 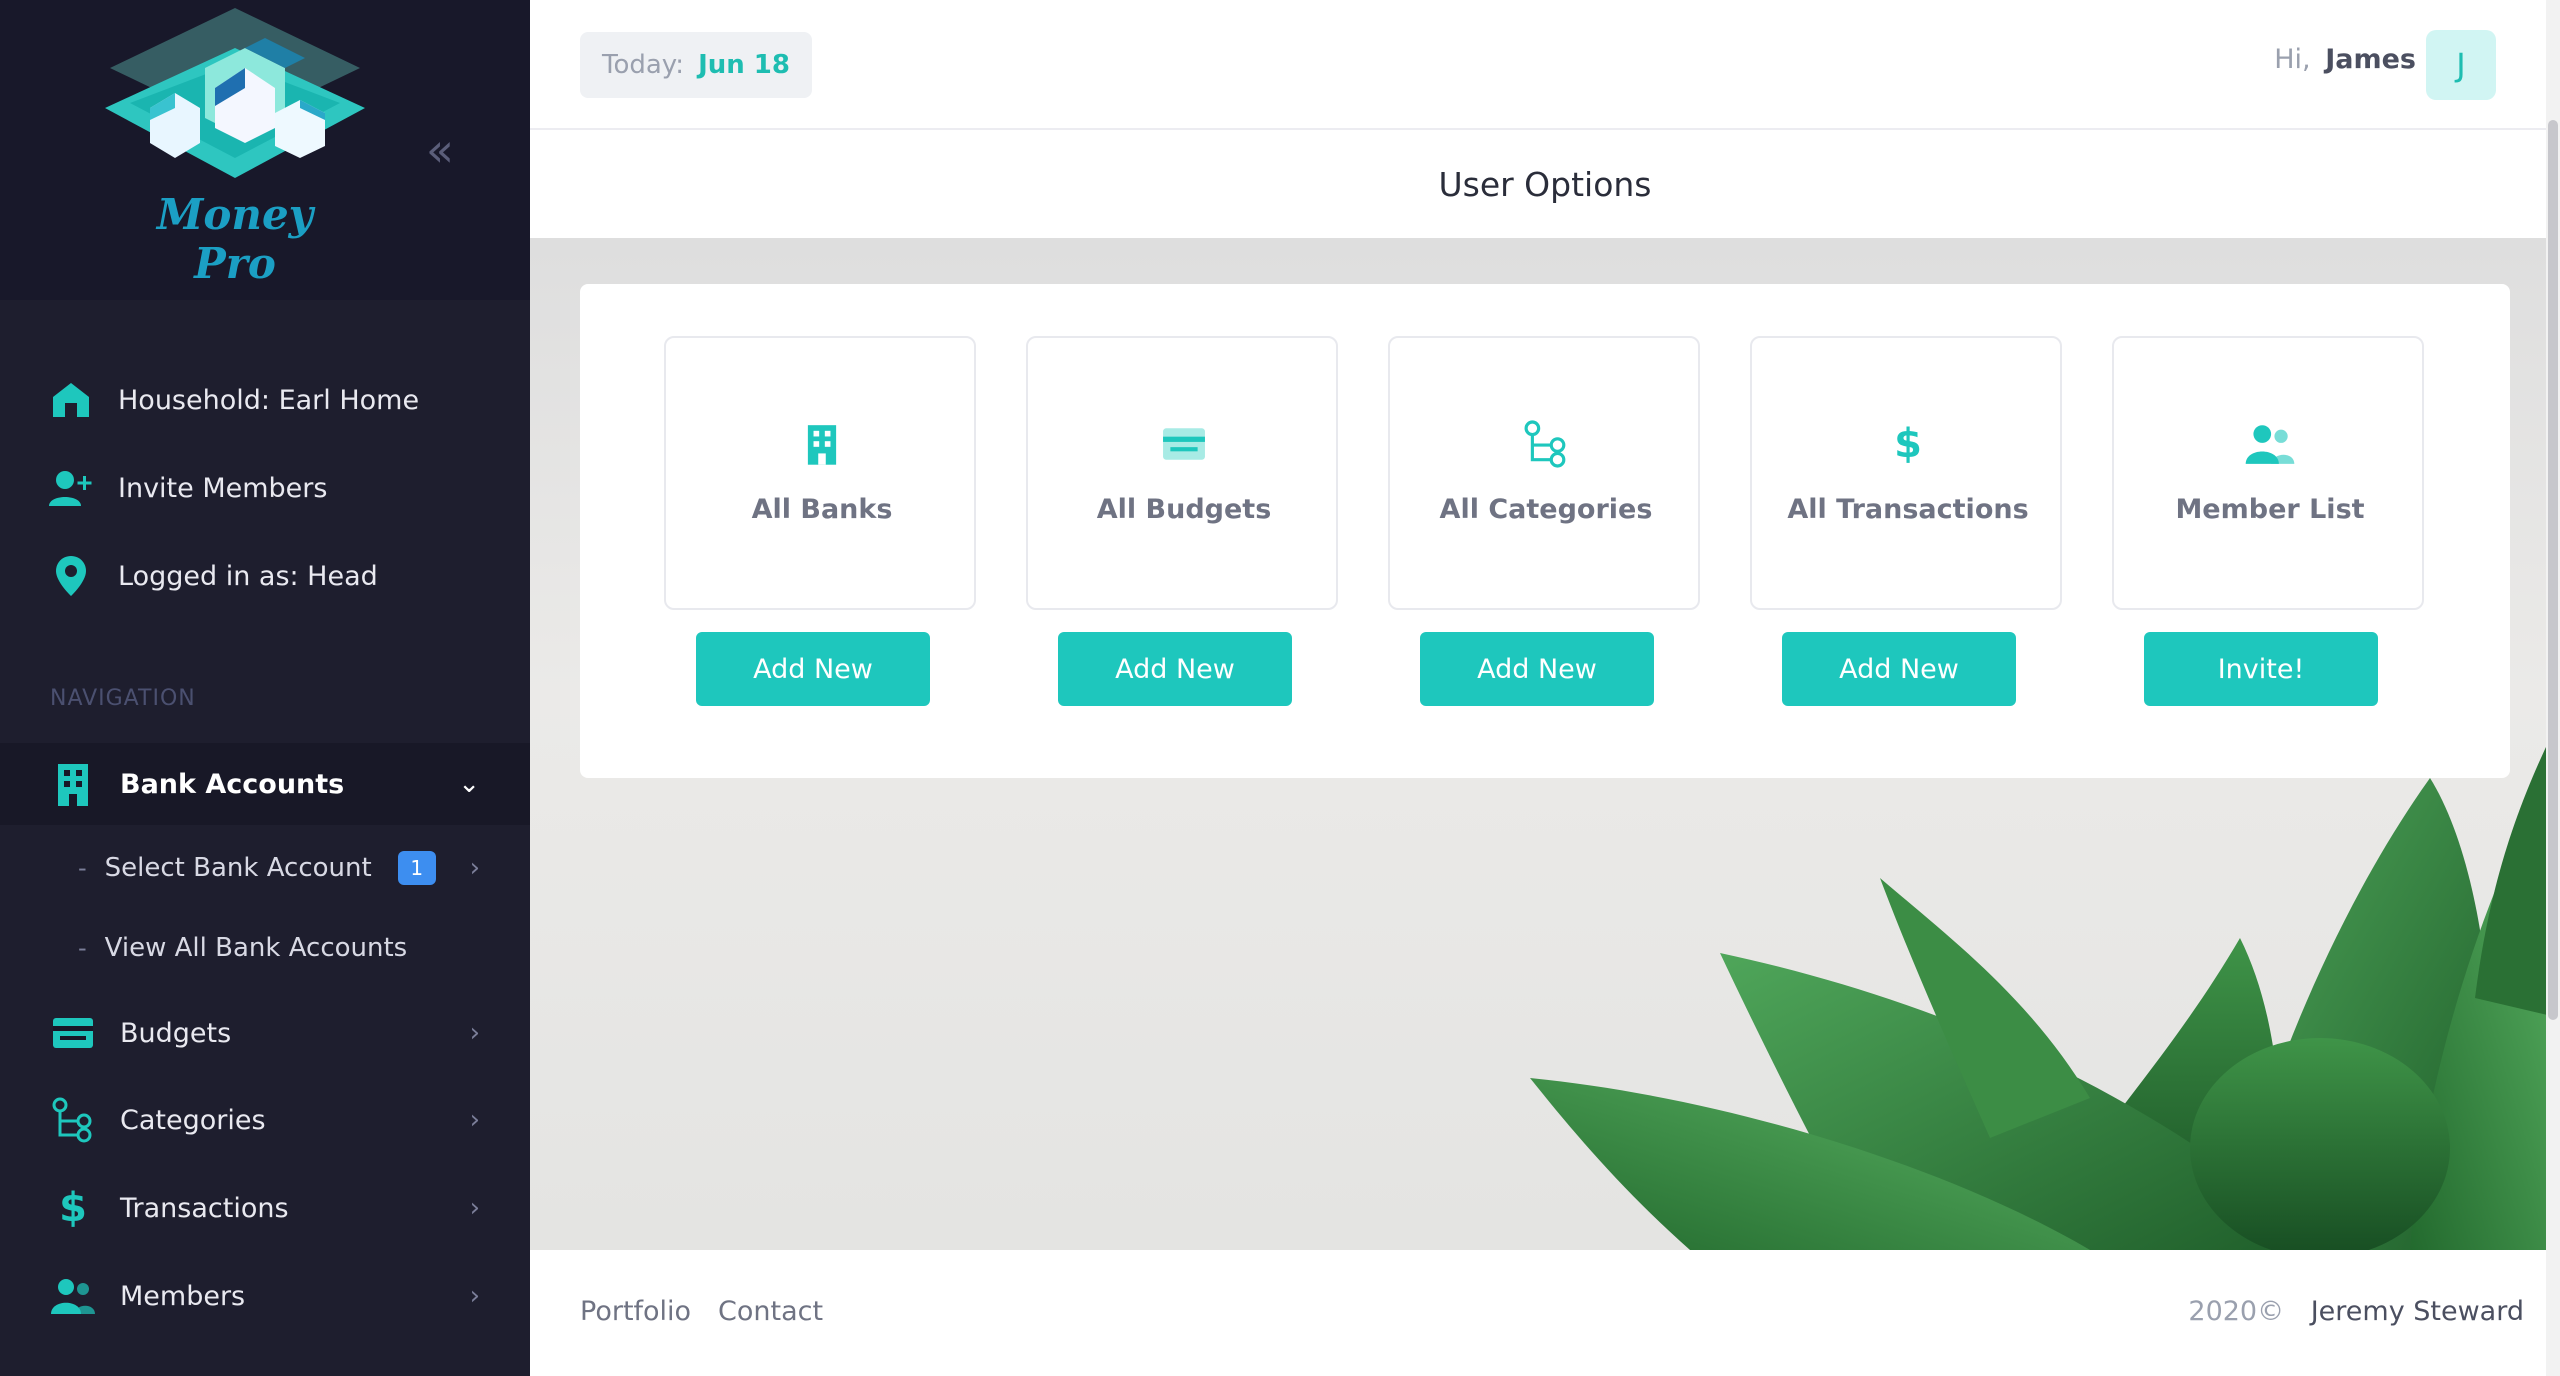 I want to click on logged-in-item: Logged in as: Head, so click(x=265, y=576).